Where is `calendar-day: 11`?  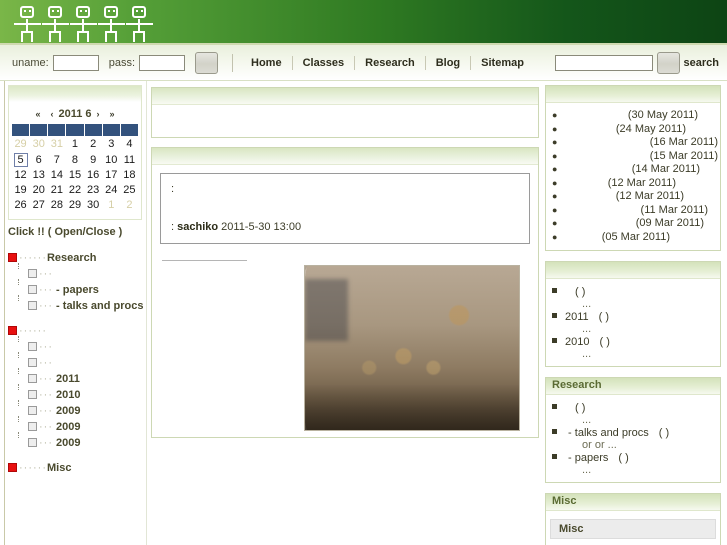
calendar-day: 11 is located at coordinates (129, 160).